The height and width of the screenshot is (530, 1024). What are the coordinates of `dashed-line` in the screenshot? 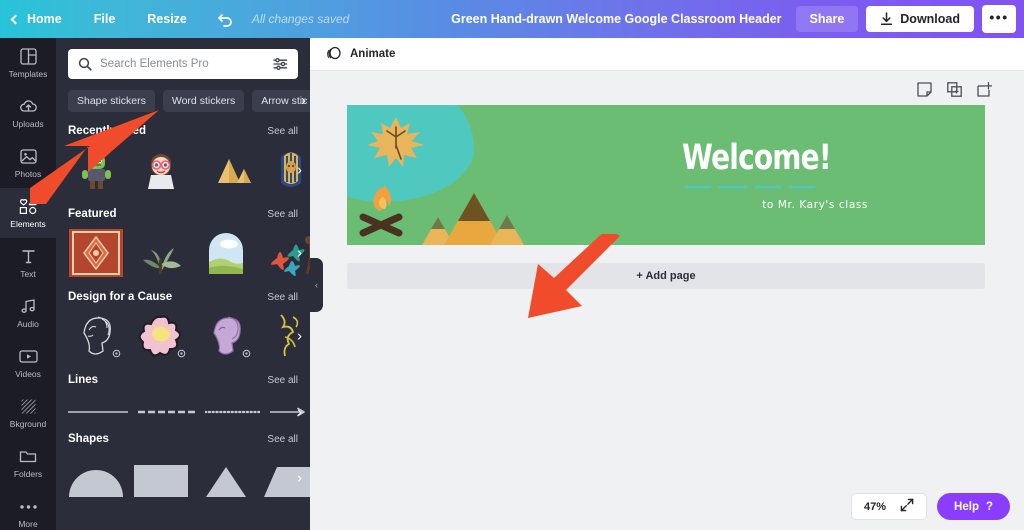 It's located at (166, 412).